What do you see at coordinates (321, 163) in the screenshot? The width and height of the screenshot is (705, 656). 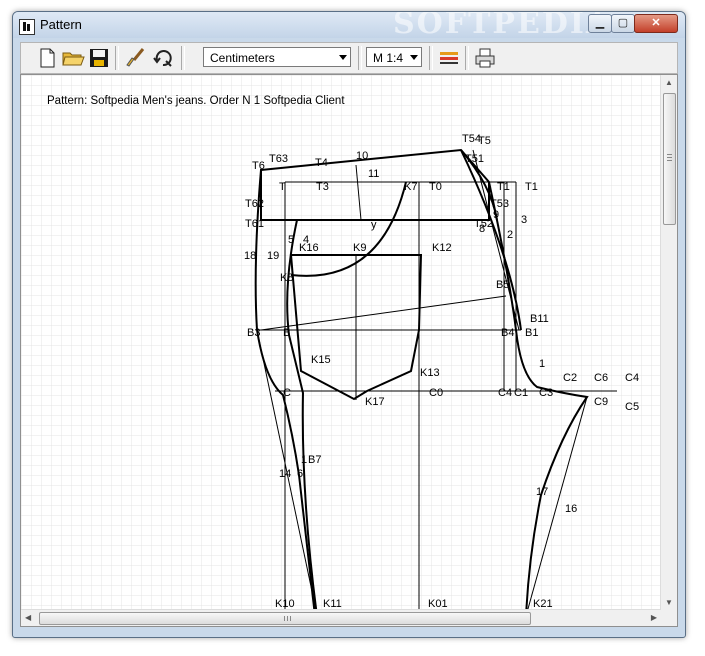 I see `point-label: T4` at bounding box center [321, 163].